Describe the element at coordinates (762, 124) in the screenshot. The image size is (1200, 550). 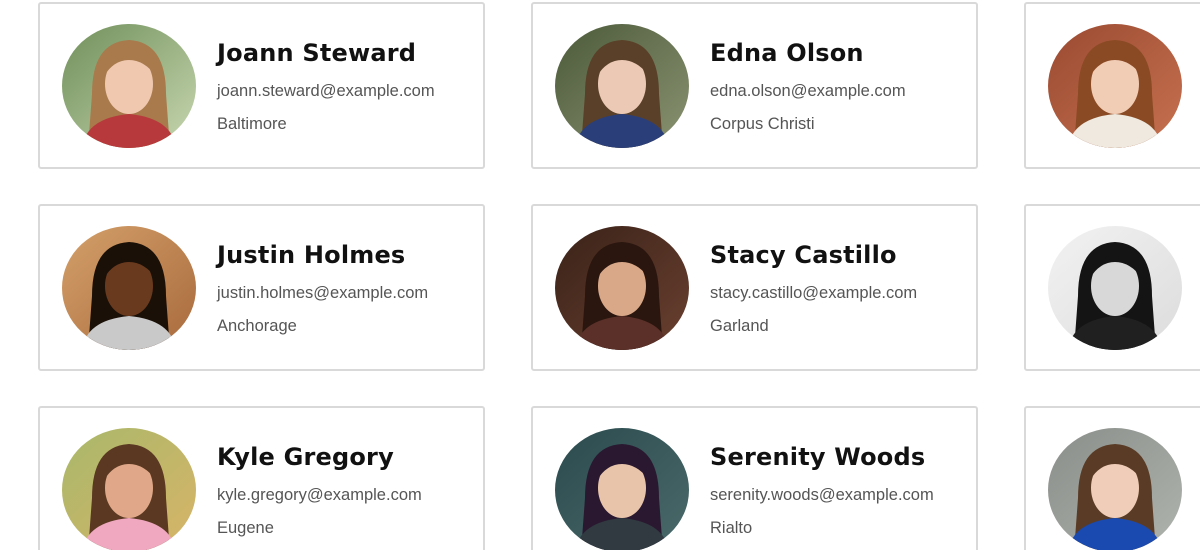
I see `contact-city: Corpus Christi` at that location.